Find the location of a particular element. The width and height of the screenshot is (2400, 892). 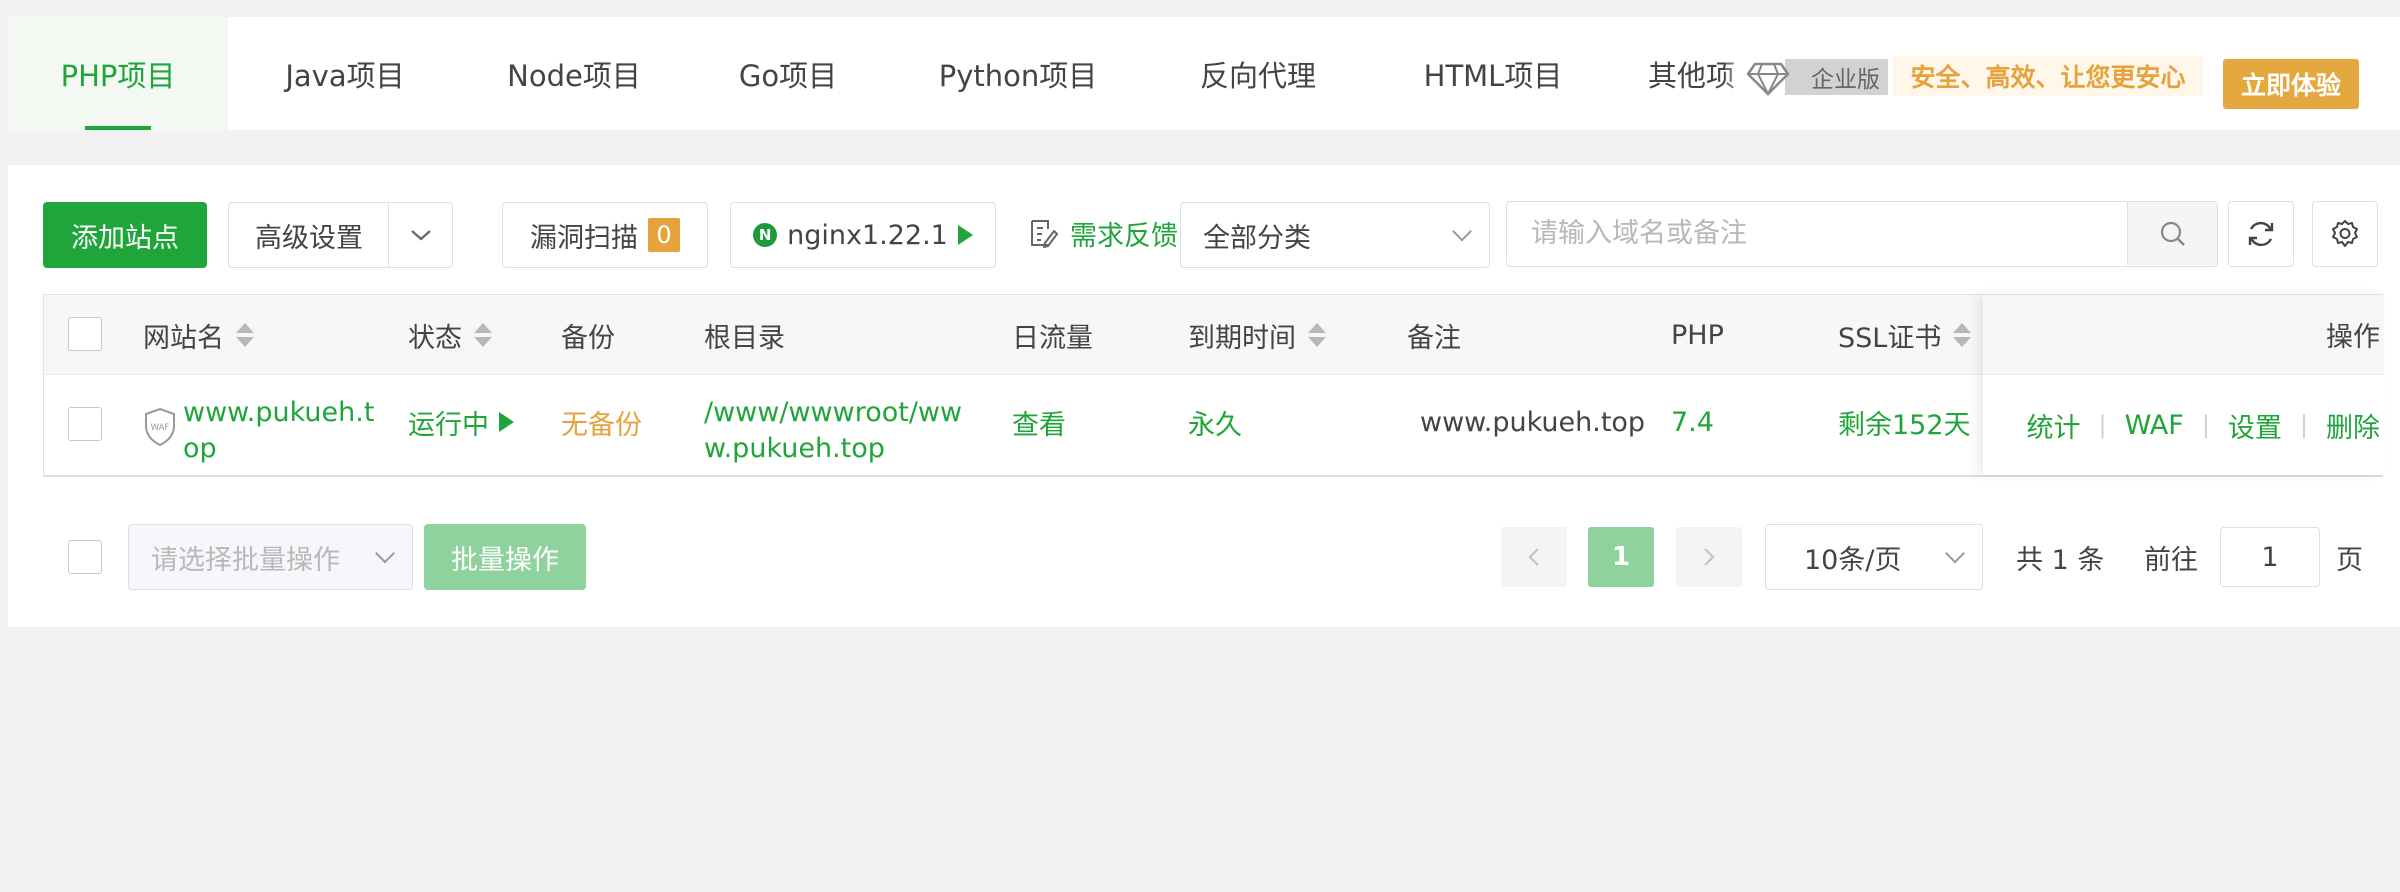

nginx-status-button: N nginx1.22.1 is located at coordinates (863, 235).